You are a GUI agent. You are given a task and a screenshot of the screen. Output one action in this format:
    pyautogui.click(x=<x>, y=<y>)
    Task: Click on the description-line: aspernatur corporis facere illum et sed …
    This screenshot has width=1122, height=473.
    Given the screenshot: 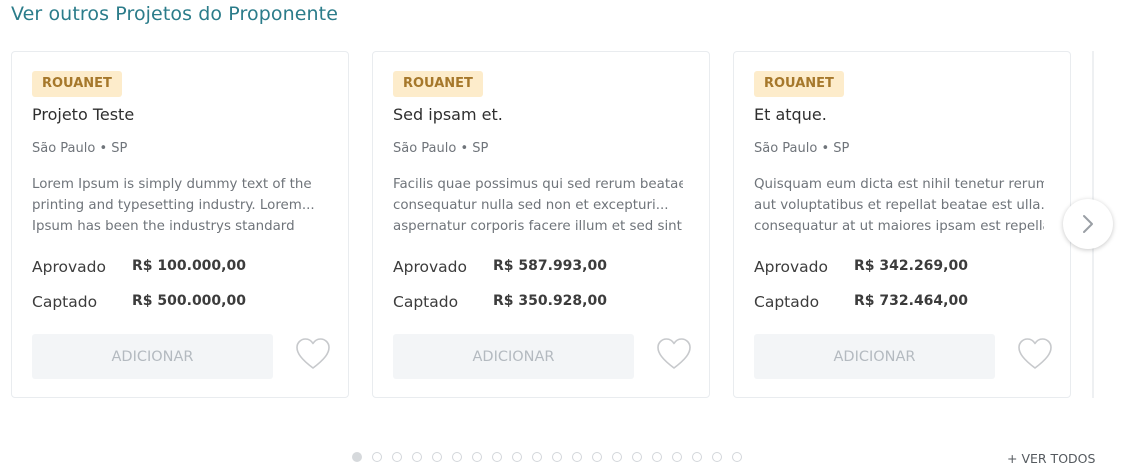 What is the action you would take?
    pyautogui.click(x=537, y=226)
    